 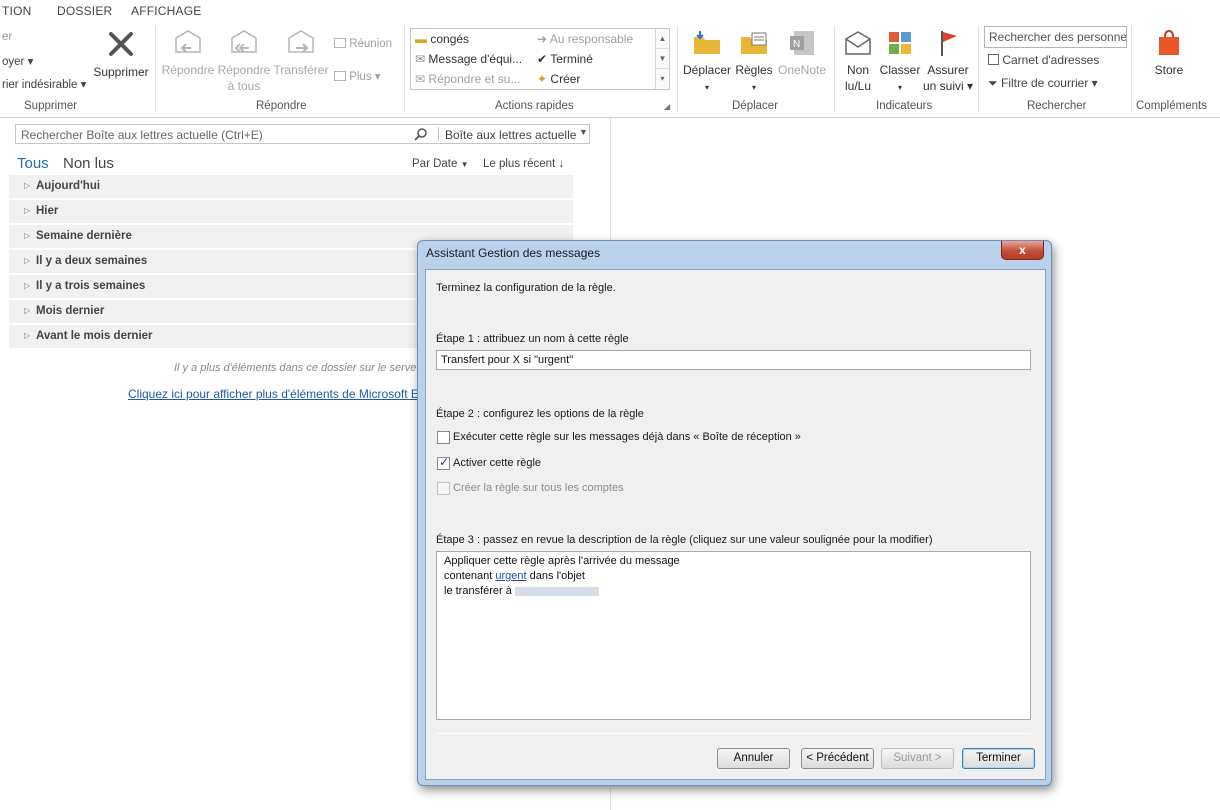 What do you see at coordinates (291, 212) in the screenshot?
I see `list-group-header: ▷ Hier` at bounding box center [291, 212].